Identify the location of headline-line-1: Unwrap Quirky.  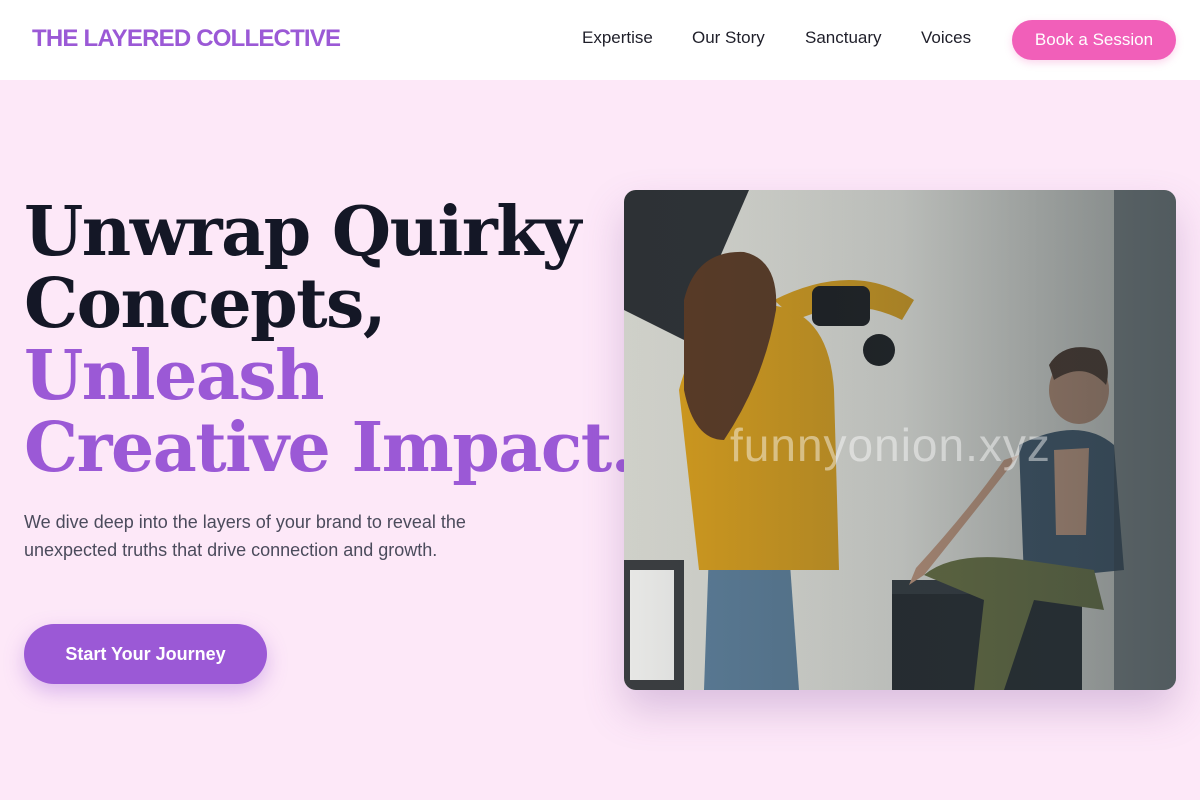
(302, 232).